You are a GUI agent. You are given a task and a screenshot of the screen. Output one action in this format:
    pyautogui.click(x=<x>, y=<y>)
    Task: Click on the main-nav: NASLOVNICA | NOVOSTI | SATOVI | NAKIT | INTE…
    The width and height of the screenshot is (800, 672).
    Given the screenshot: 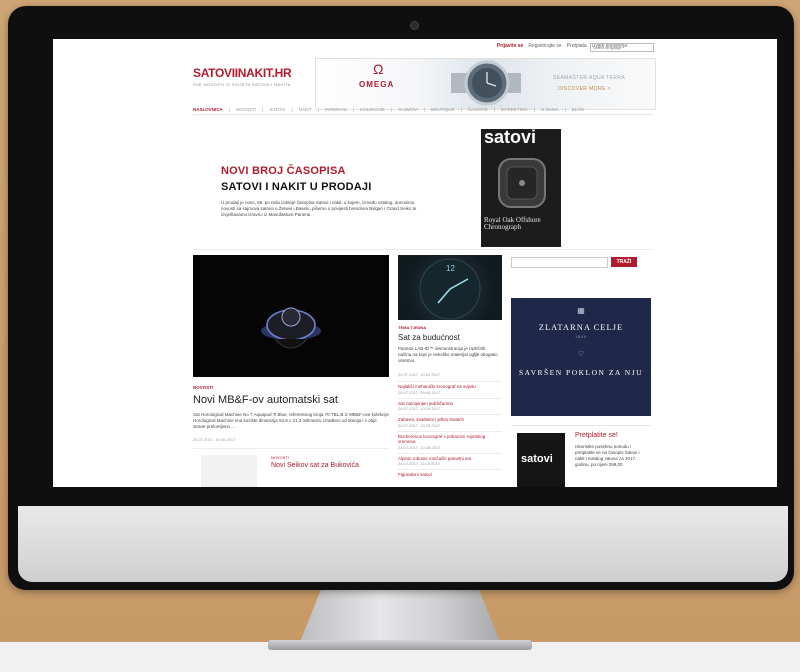 What is the action you would take?
    pyautogui.click(x=423, y=110)
    